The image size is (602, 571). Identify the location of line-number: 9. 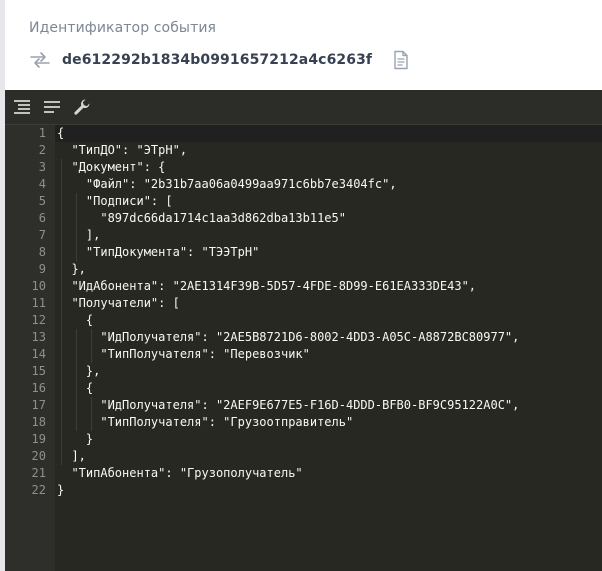
(42, 269).